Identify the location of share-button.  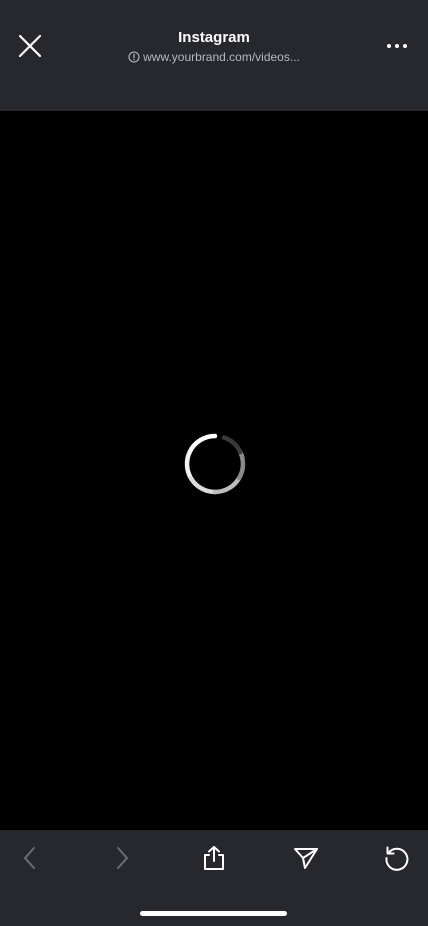
(214, 858).